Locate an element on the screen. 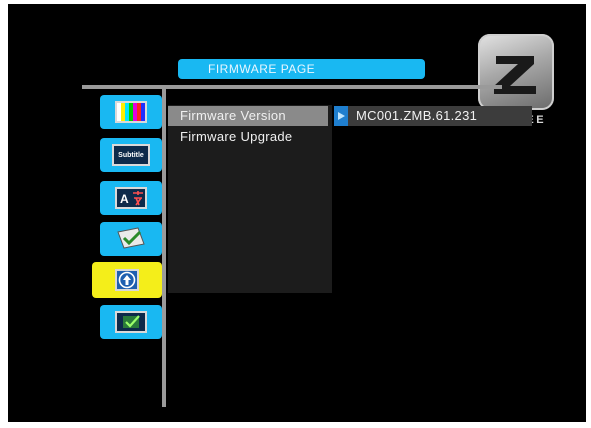  sidebar-item-subtitle: Subtitle is located at coordinates (131, 155).